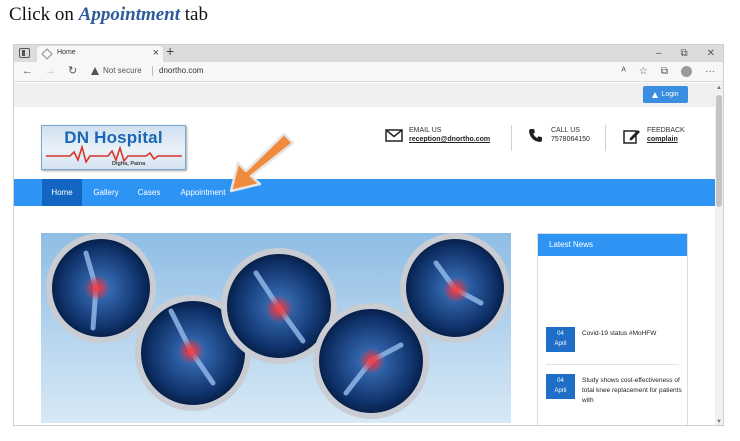  I want to click on user-icon, so click(655, 94).